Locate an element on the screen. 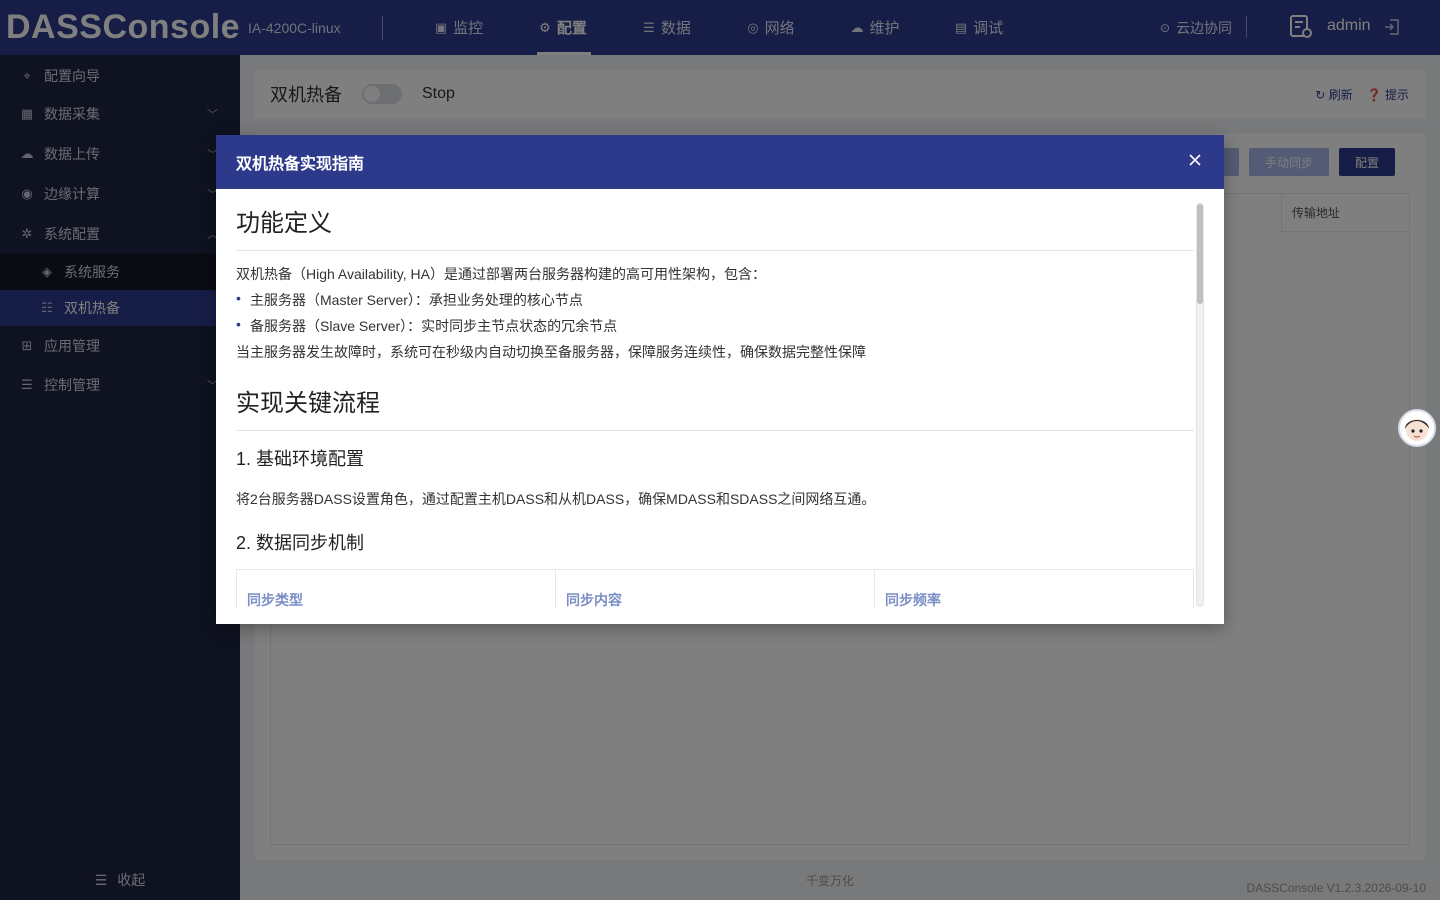 This screenshot has height=900, width=1440. list-item: 主服务器（Master Server）：承担业务处理的核心节点 is located at coordinates (409, 300).